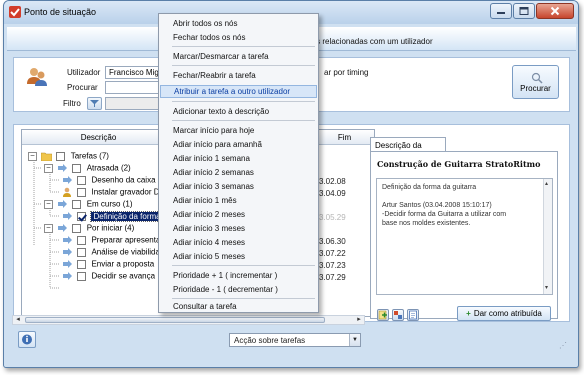  What do you see at coordinates (546, 184) in the screenshot?
I see `scroll-up-icon: ▴` at bounding box center [546, 184].